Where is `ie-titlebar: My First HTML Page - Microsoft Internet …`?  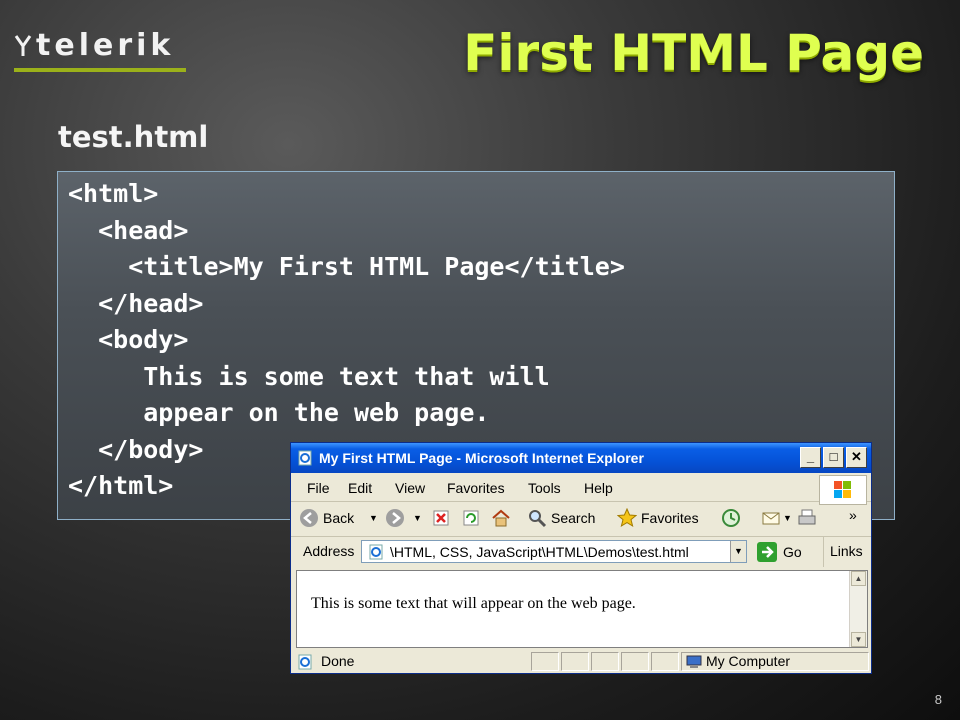
ie-titlebar: My First HTML Page - Microsoft Internet … is located at coordinates (581, 458).